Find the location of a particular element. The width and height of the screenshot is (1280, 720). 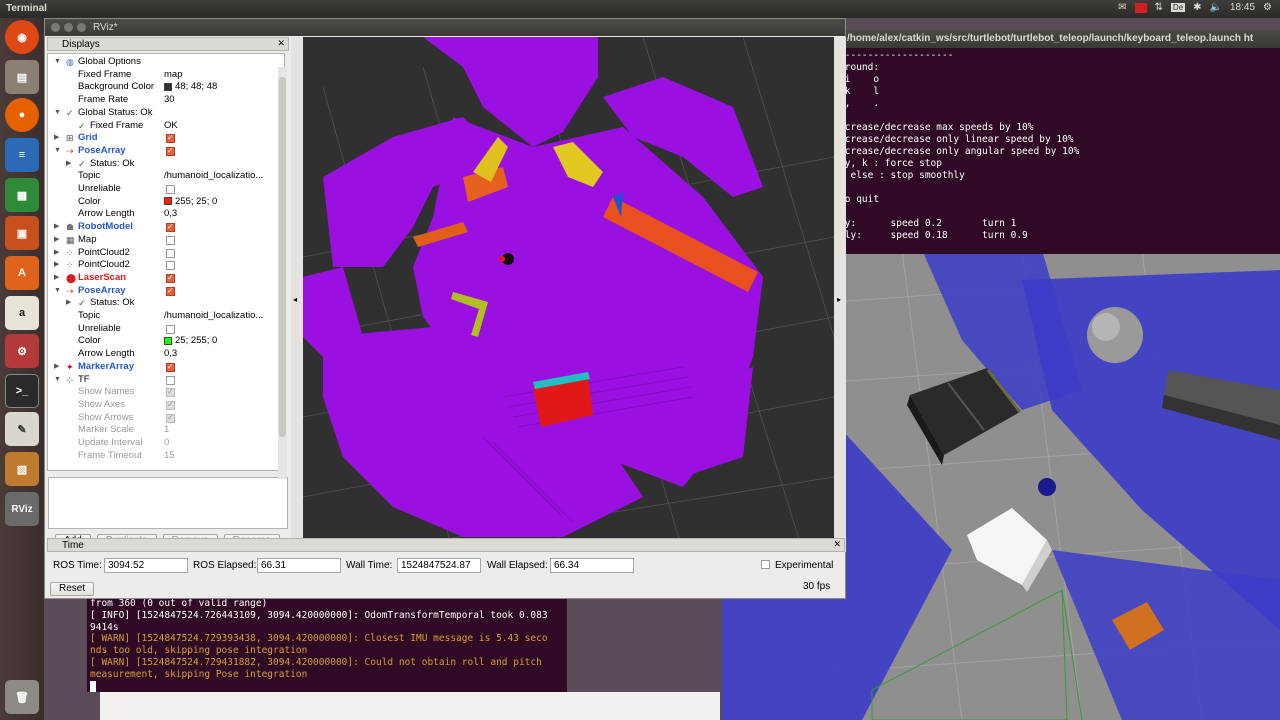

wall-elapsed-field: 66.34 is located at coordinates (592, 565).